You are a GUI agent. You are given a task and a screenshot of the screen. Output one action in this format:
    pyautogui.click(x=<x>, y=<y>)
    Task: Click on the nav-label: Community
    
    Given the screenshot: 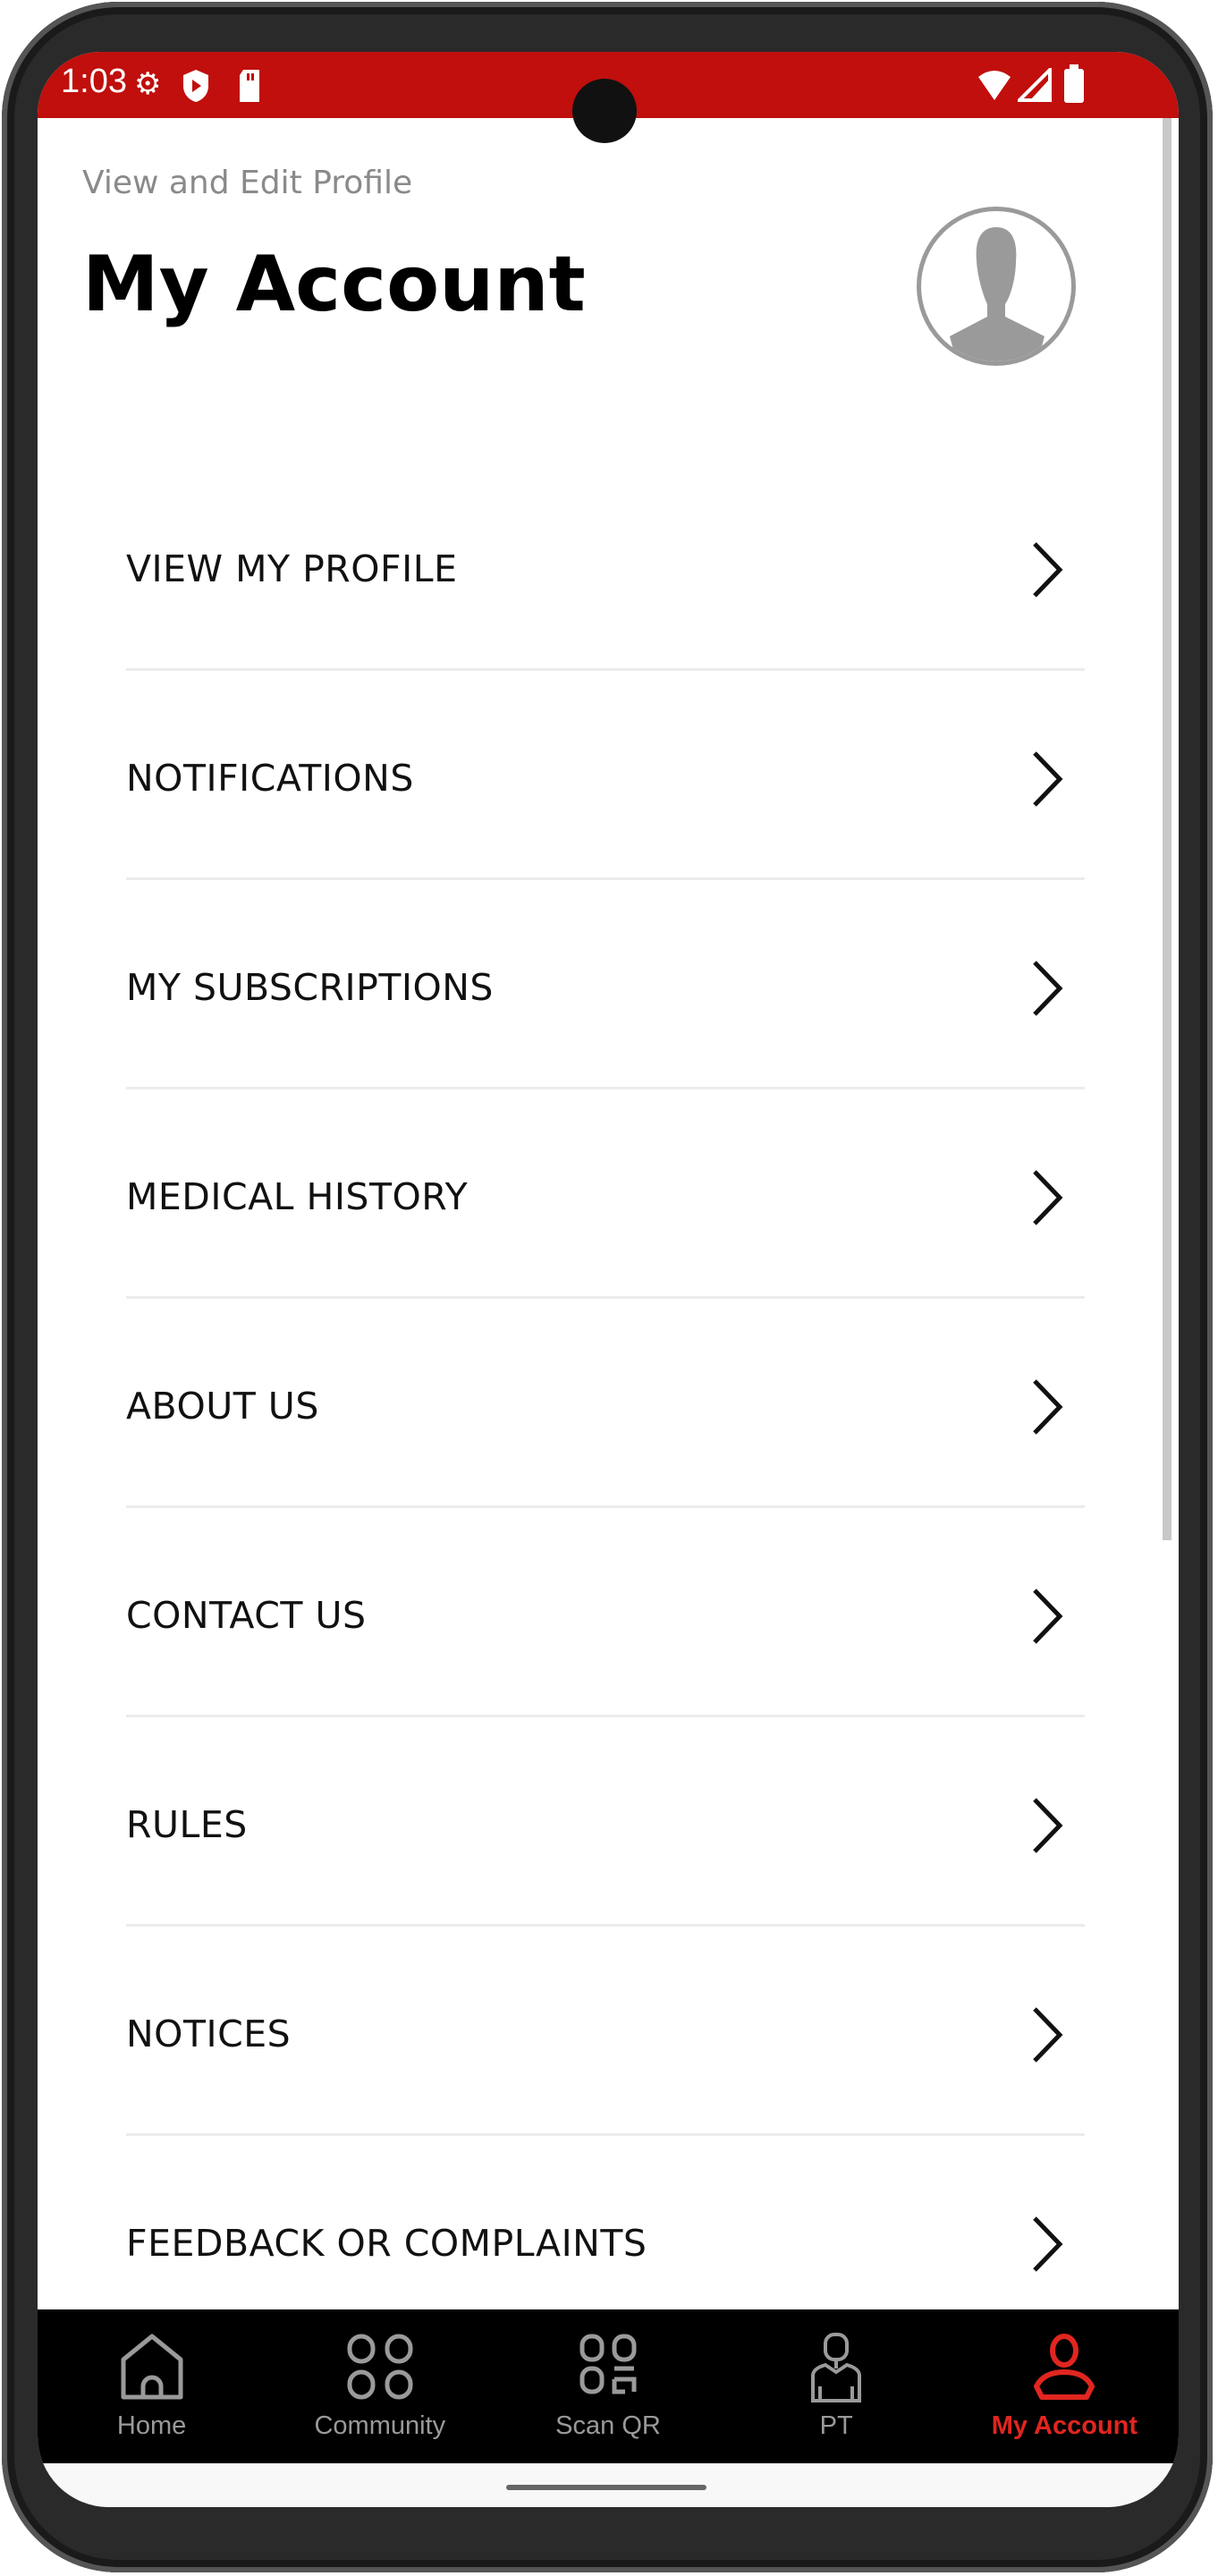 What is the action you would take?
    pyautogui.click(x=380, y=2425)
    